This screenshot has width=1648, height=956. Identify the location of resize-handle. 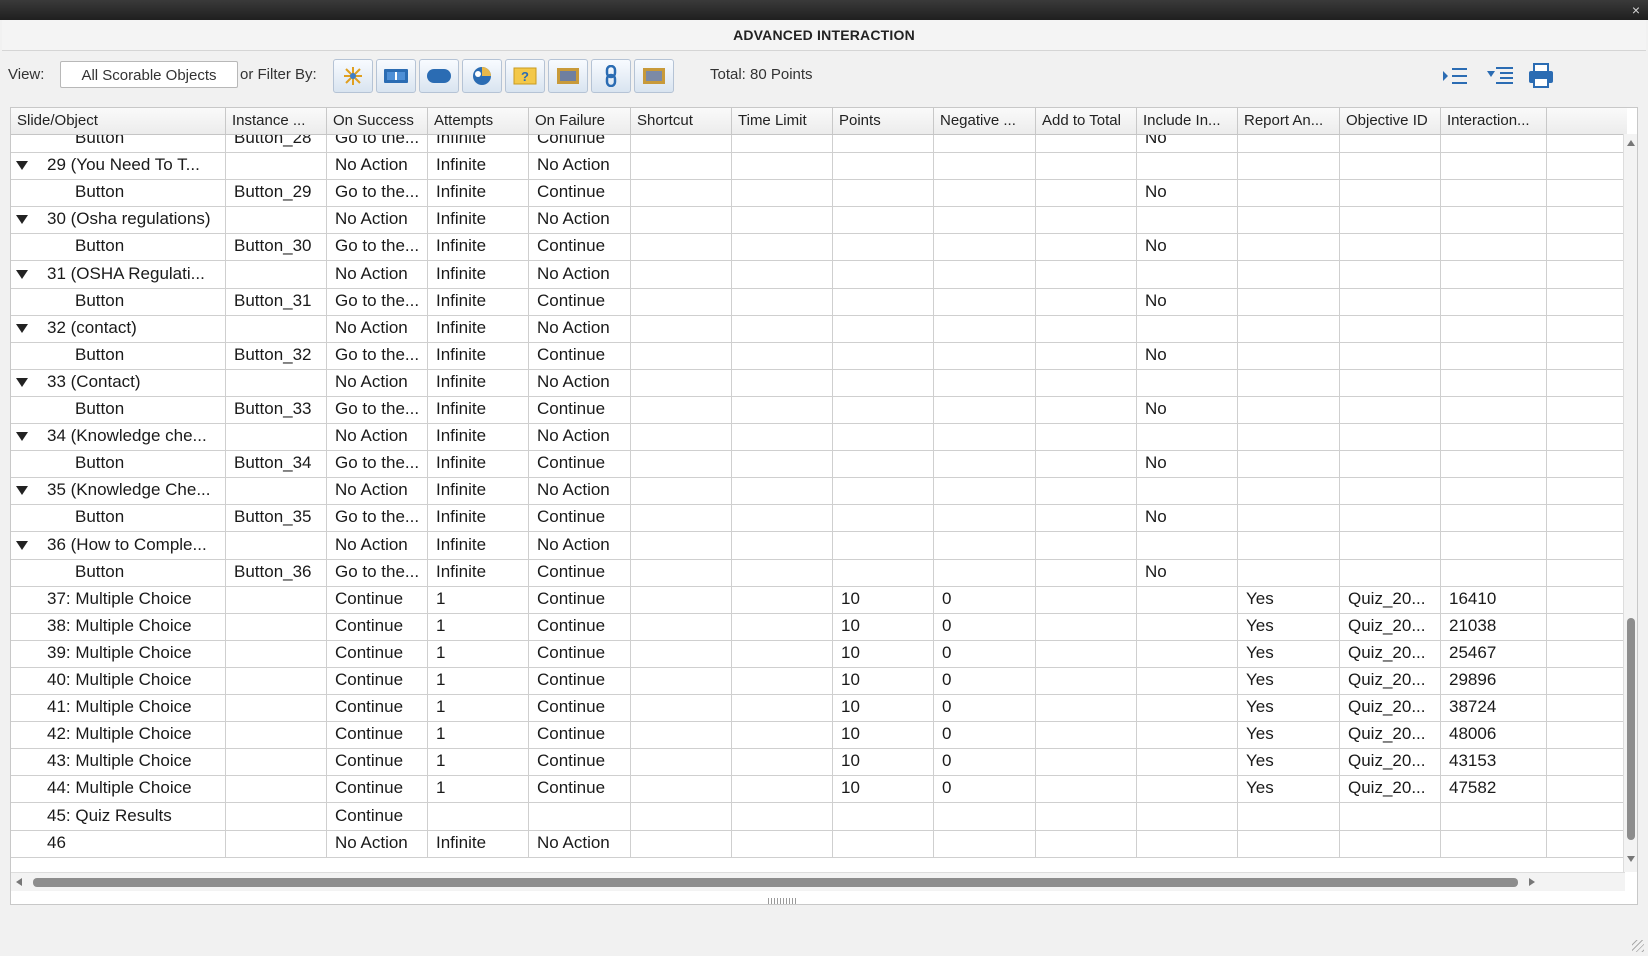
(783, 901).